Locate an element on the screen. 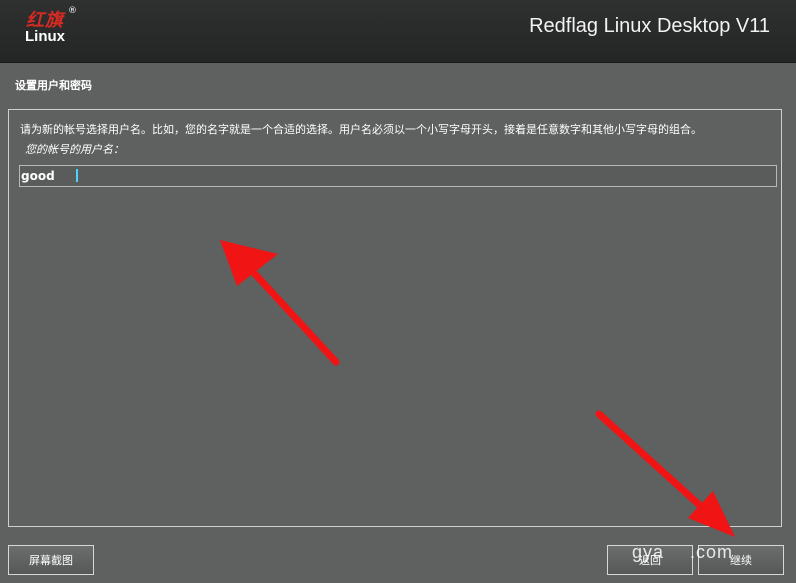 This screenshot has height=583, width=796. watermark-left-text: gya is located at coordinates (648, 552).